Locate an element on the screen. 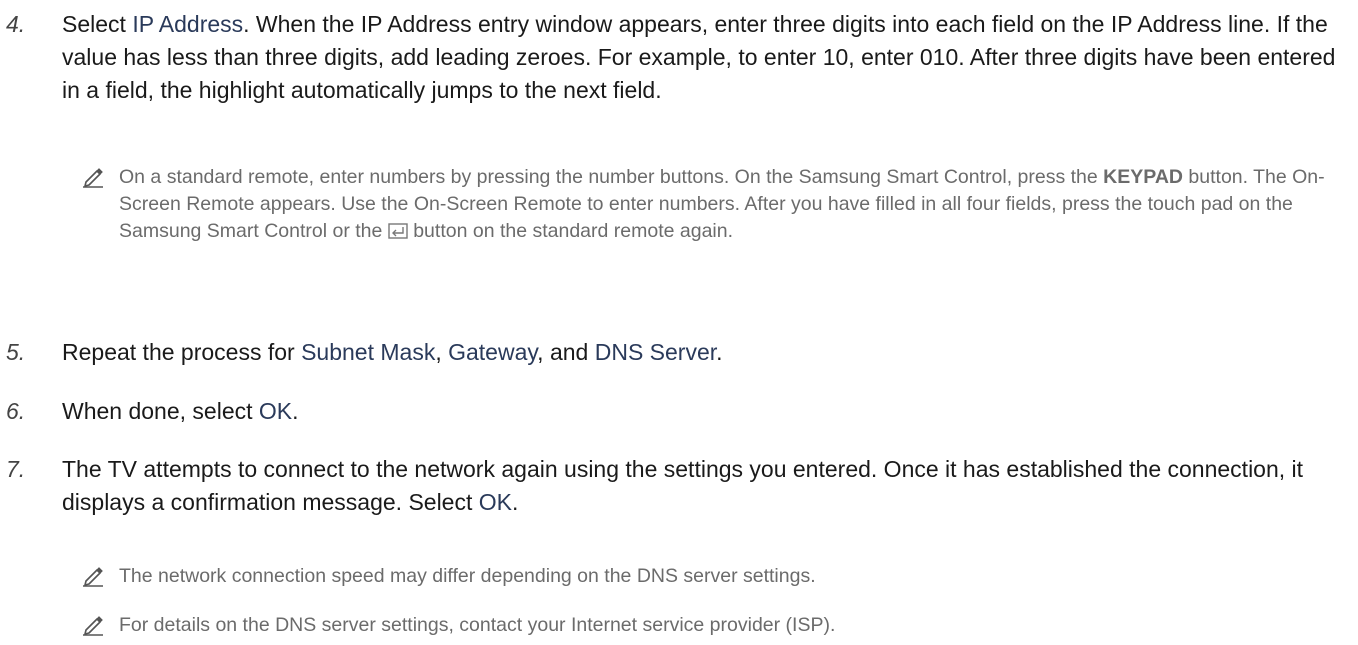 The image size is (1358, 645). menu-term: IP Address is located at coordinates (188, 24).